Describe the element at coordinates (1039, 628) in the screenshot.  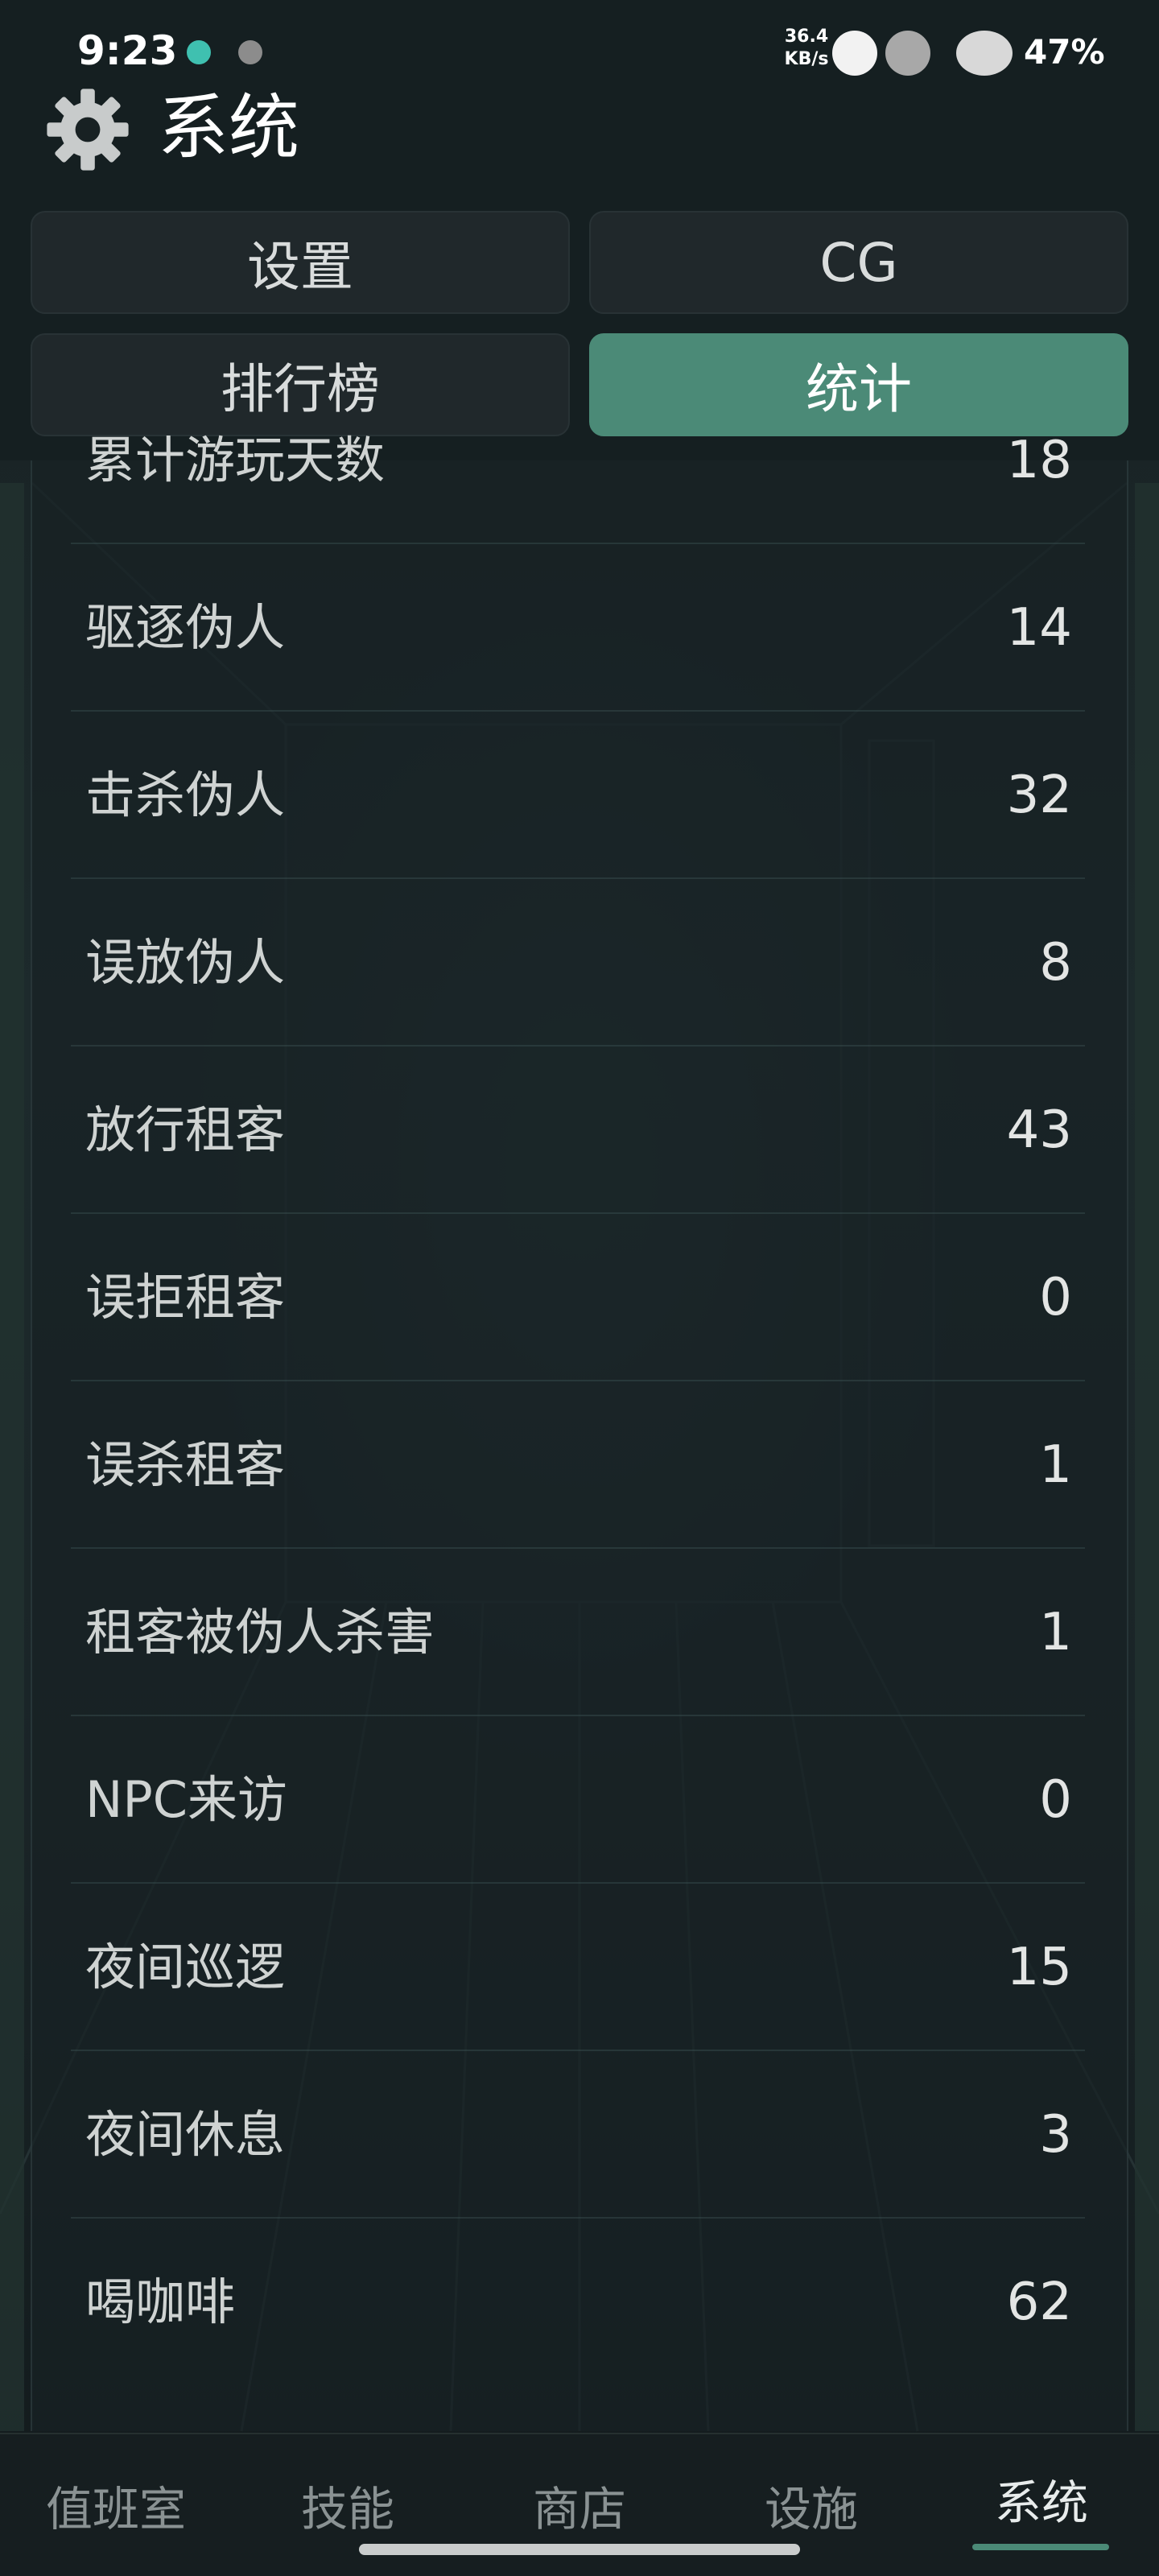
I see `stat-value: 14` at that location.